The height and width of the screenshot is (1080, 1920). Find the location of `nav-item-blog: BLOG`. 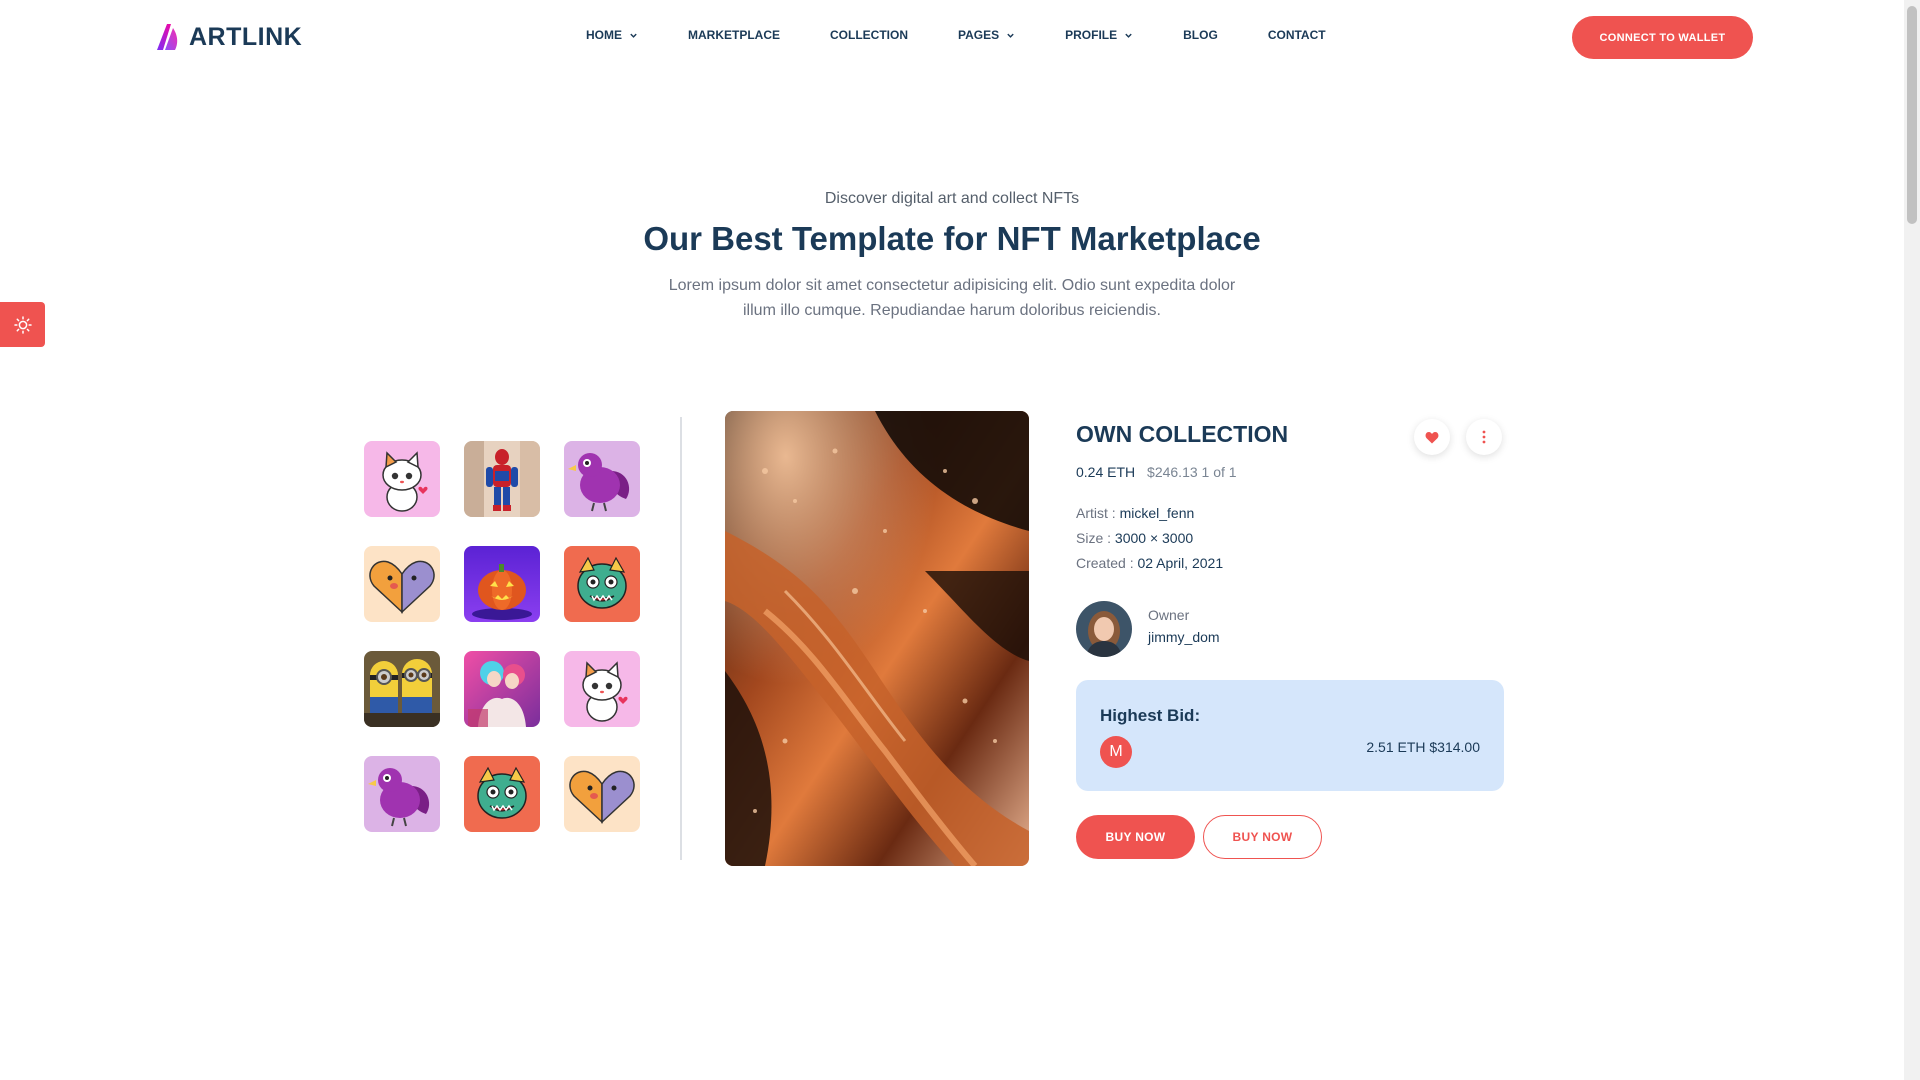

nav-item-blog: BLOG is located at coordinates (1200, 35).